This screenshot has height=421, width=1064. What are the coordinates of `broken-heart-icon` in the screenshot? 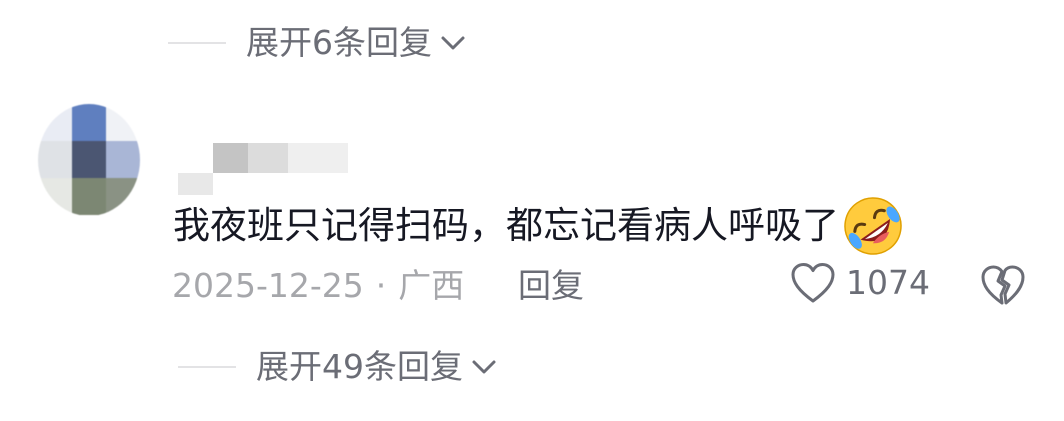 It's located at (1003, 285).